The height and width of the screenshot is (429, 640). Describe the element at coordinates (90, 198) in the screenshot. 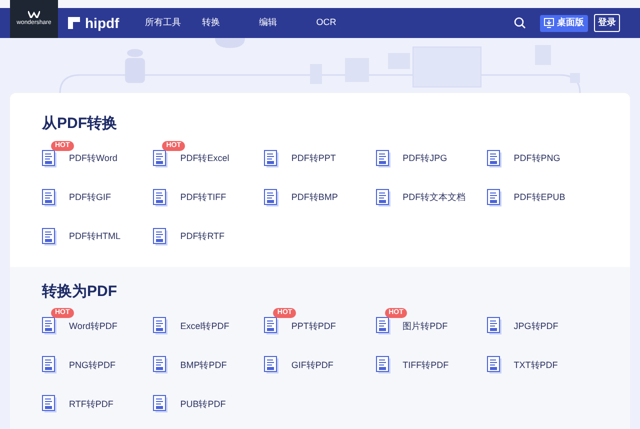

I see `tool-link: PDF转GIF` at that location.